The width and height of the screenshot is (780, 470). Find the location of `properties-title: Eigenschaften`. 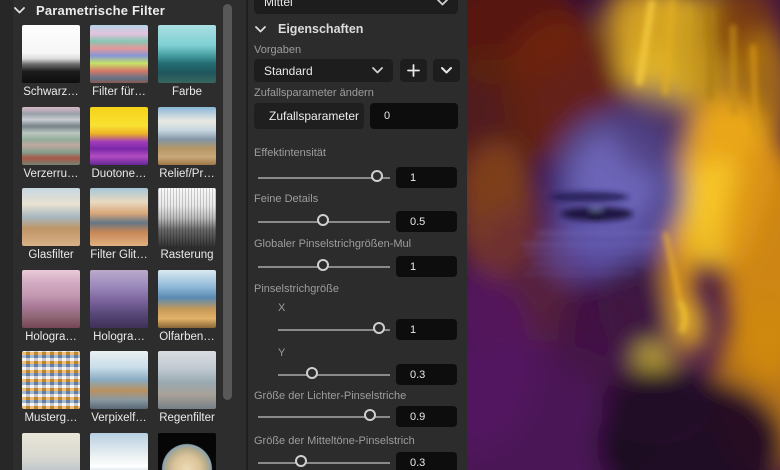

properties-title: Eigenschaften is located at coordinates (321, 29).